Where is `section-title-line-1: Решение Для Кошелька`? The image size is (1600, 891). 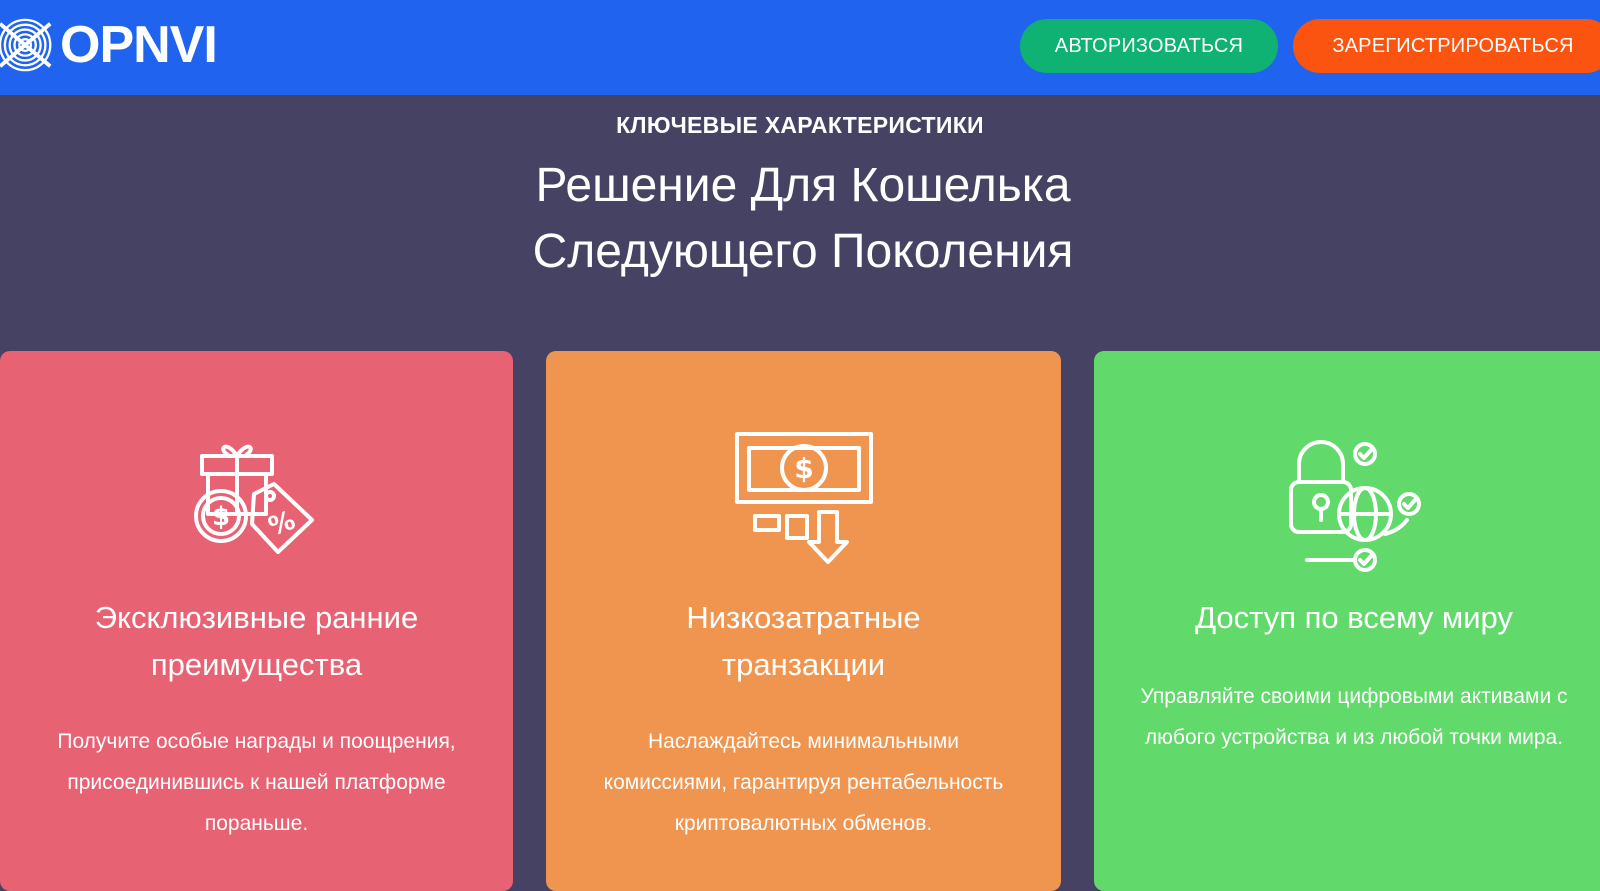 section-title-line-1: Решение Для Кошелька is located at coordinates (803, 185).